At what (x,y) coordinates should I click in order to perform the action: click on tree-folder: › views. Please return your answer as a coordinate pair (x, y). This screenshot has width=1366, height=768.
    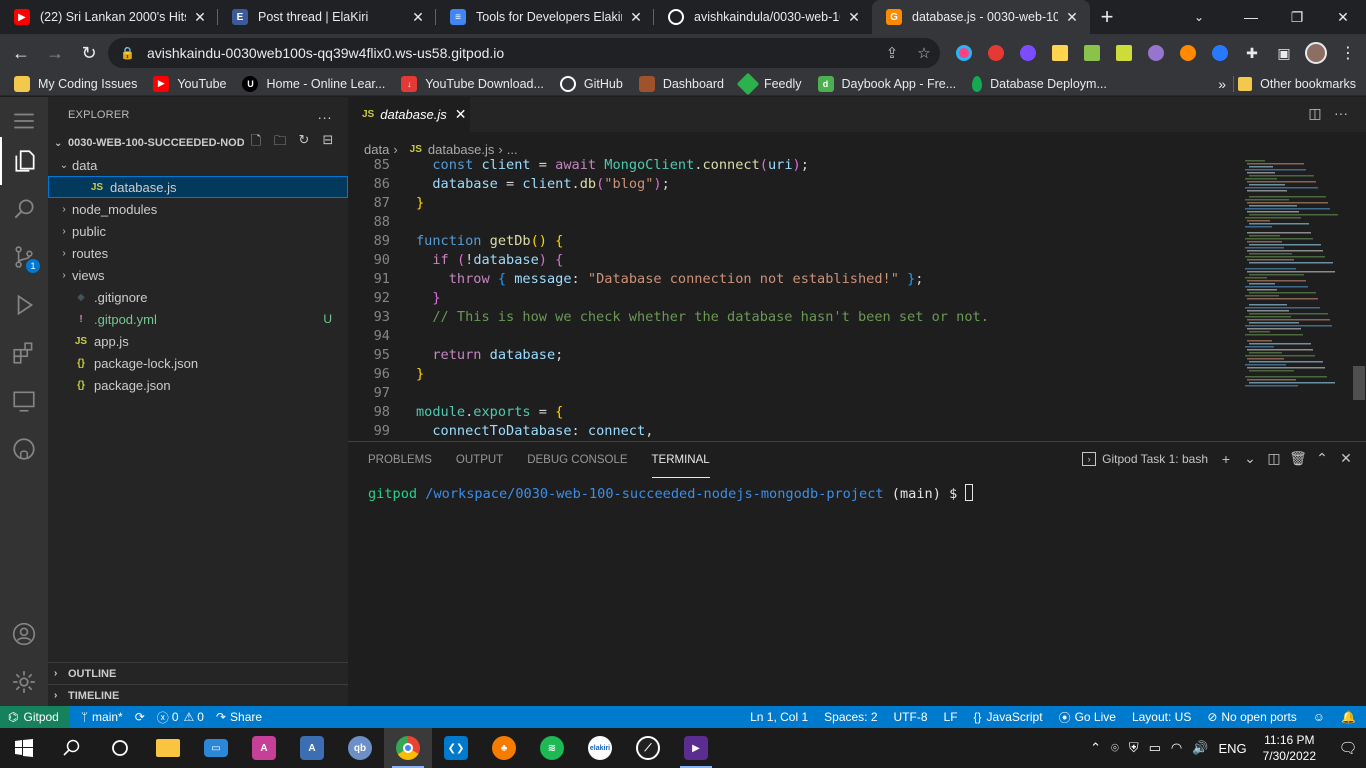
    Looking at the image, I should click on (198, 275).